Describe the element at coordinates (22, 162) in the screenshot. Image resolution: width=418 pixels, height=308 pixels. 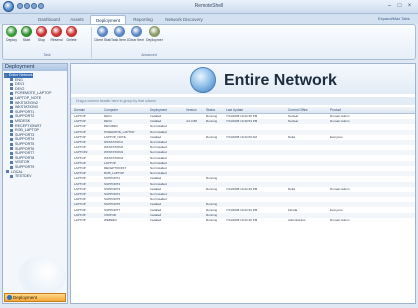
I see `tree-node-label: VISITOR` at that location.